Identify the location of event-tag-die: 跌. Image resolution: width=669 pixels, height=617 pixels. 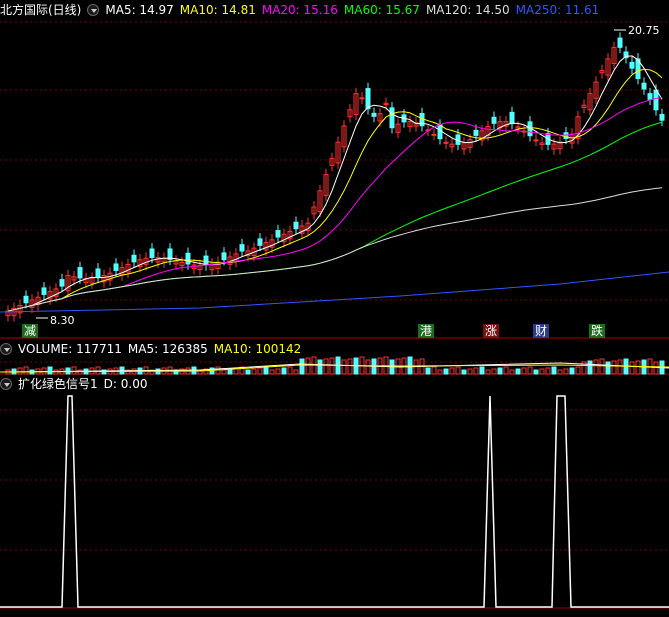
(597, 331).